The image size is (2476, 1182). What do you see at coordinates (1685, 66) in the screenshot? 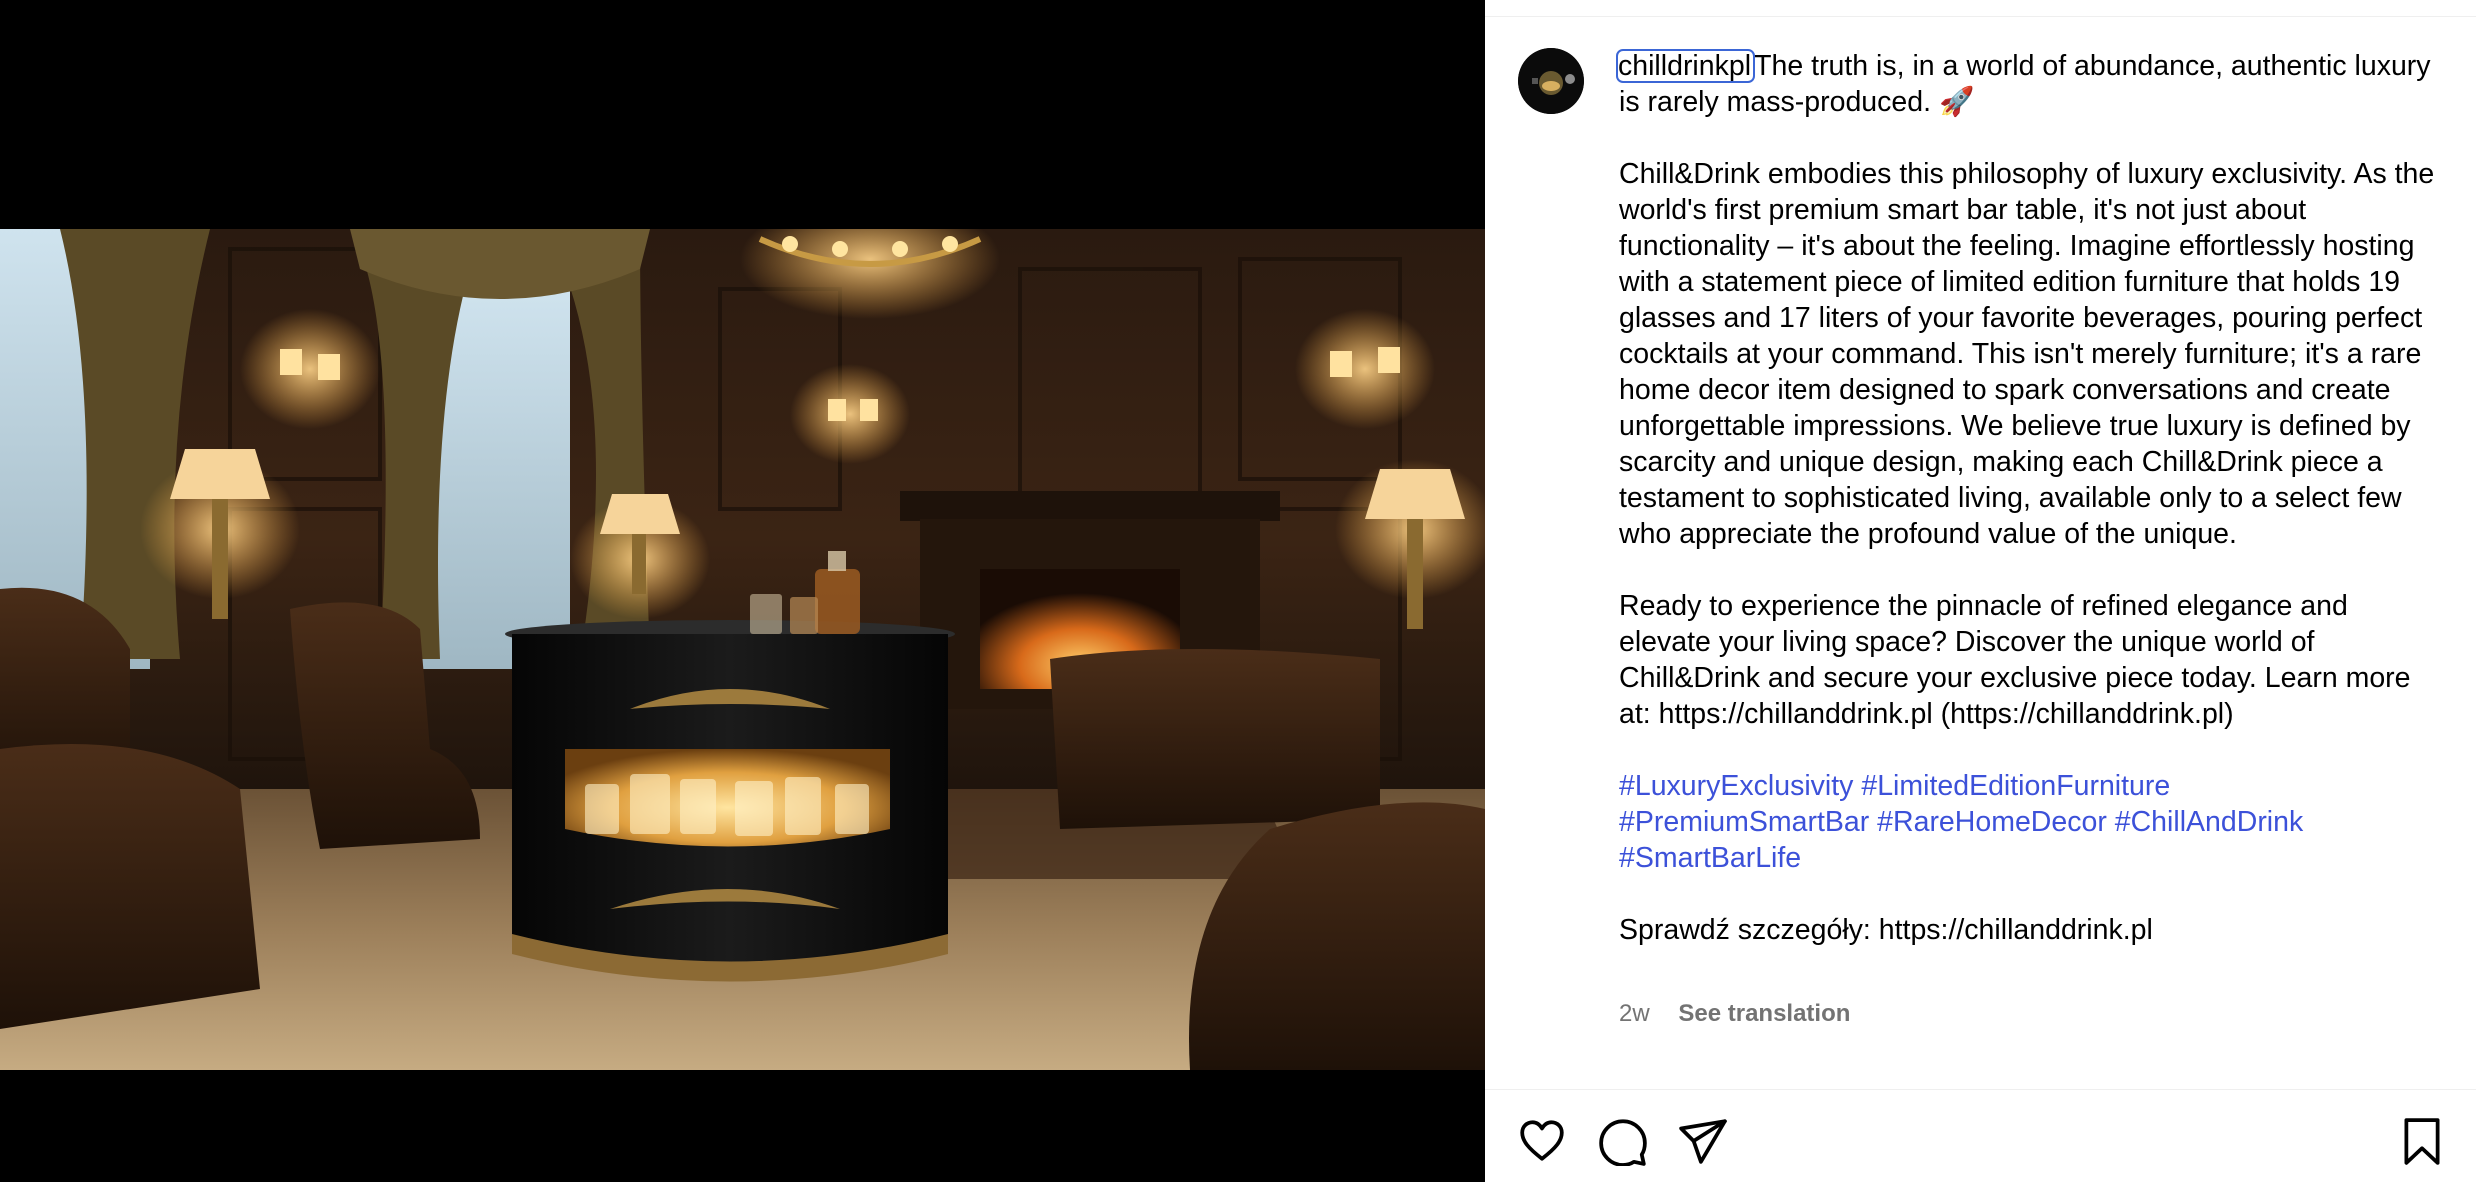
I see `username-link: chilldrinkpl` at bounding box center [1685, 66].